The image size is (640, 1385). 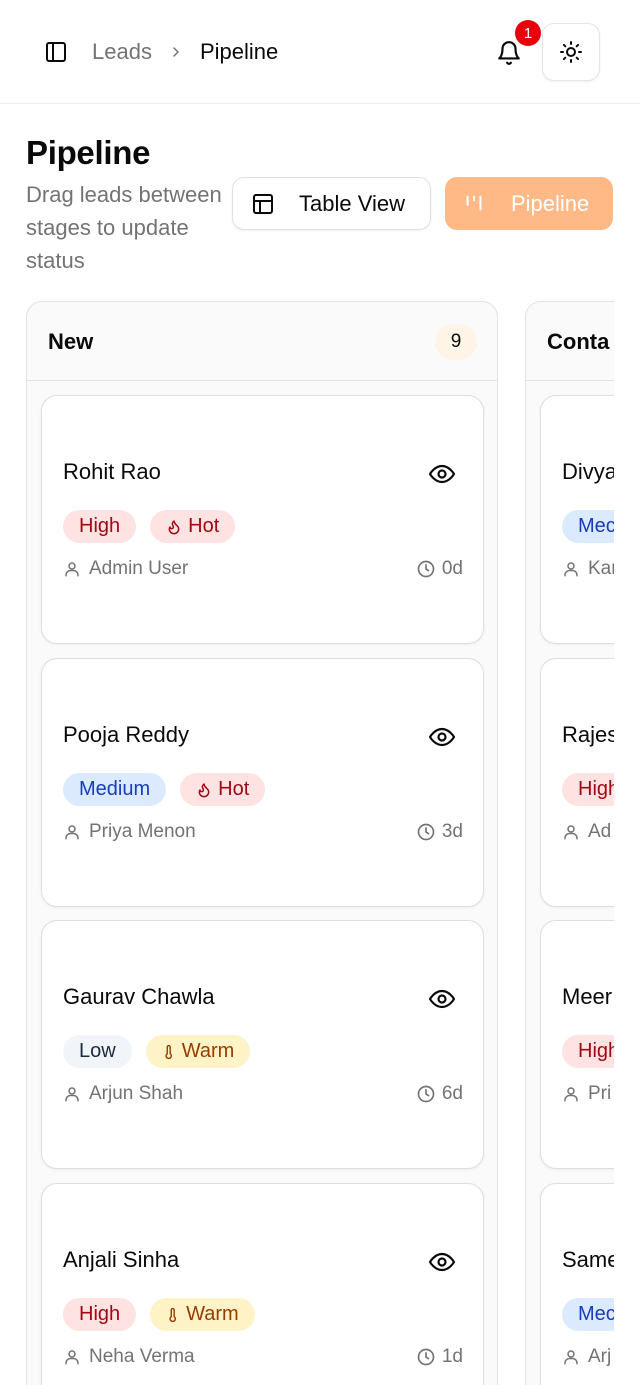 I want to click on lead-card: Rajes High Ad, so click(x=577, y=782).